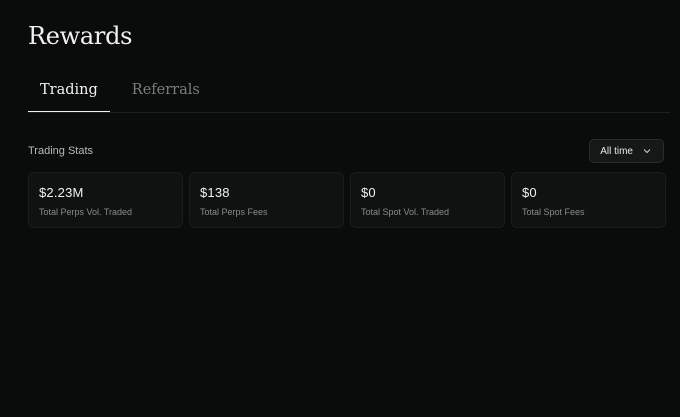  I want to click on stat-label: Total Spot Fees, so click(553, 212).